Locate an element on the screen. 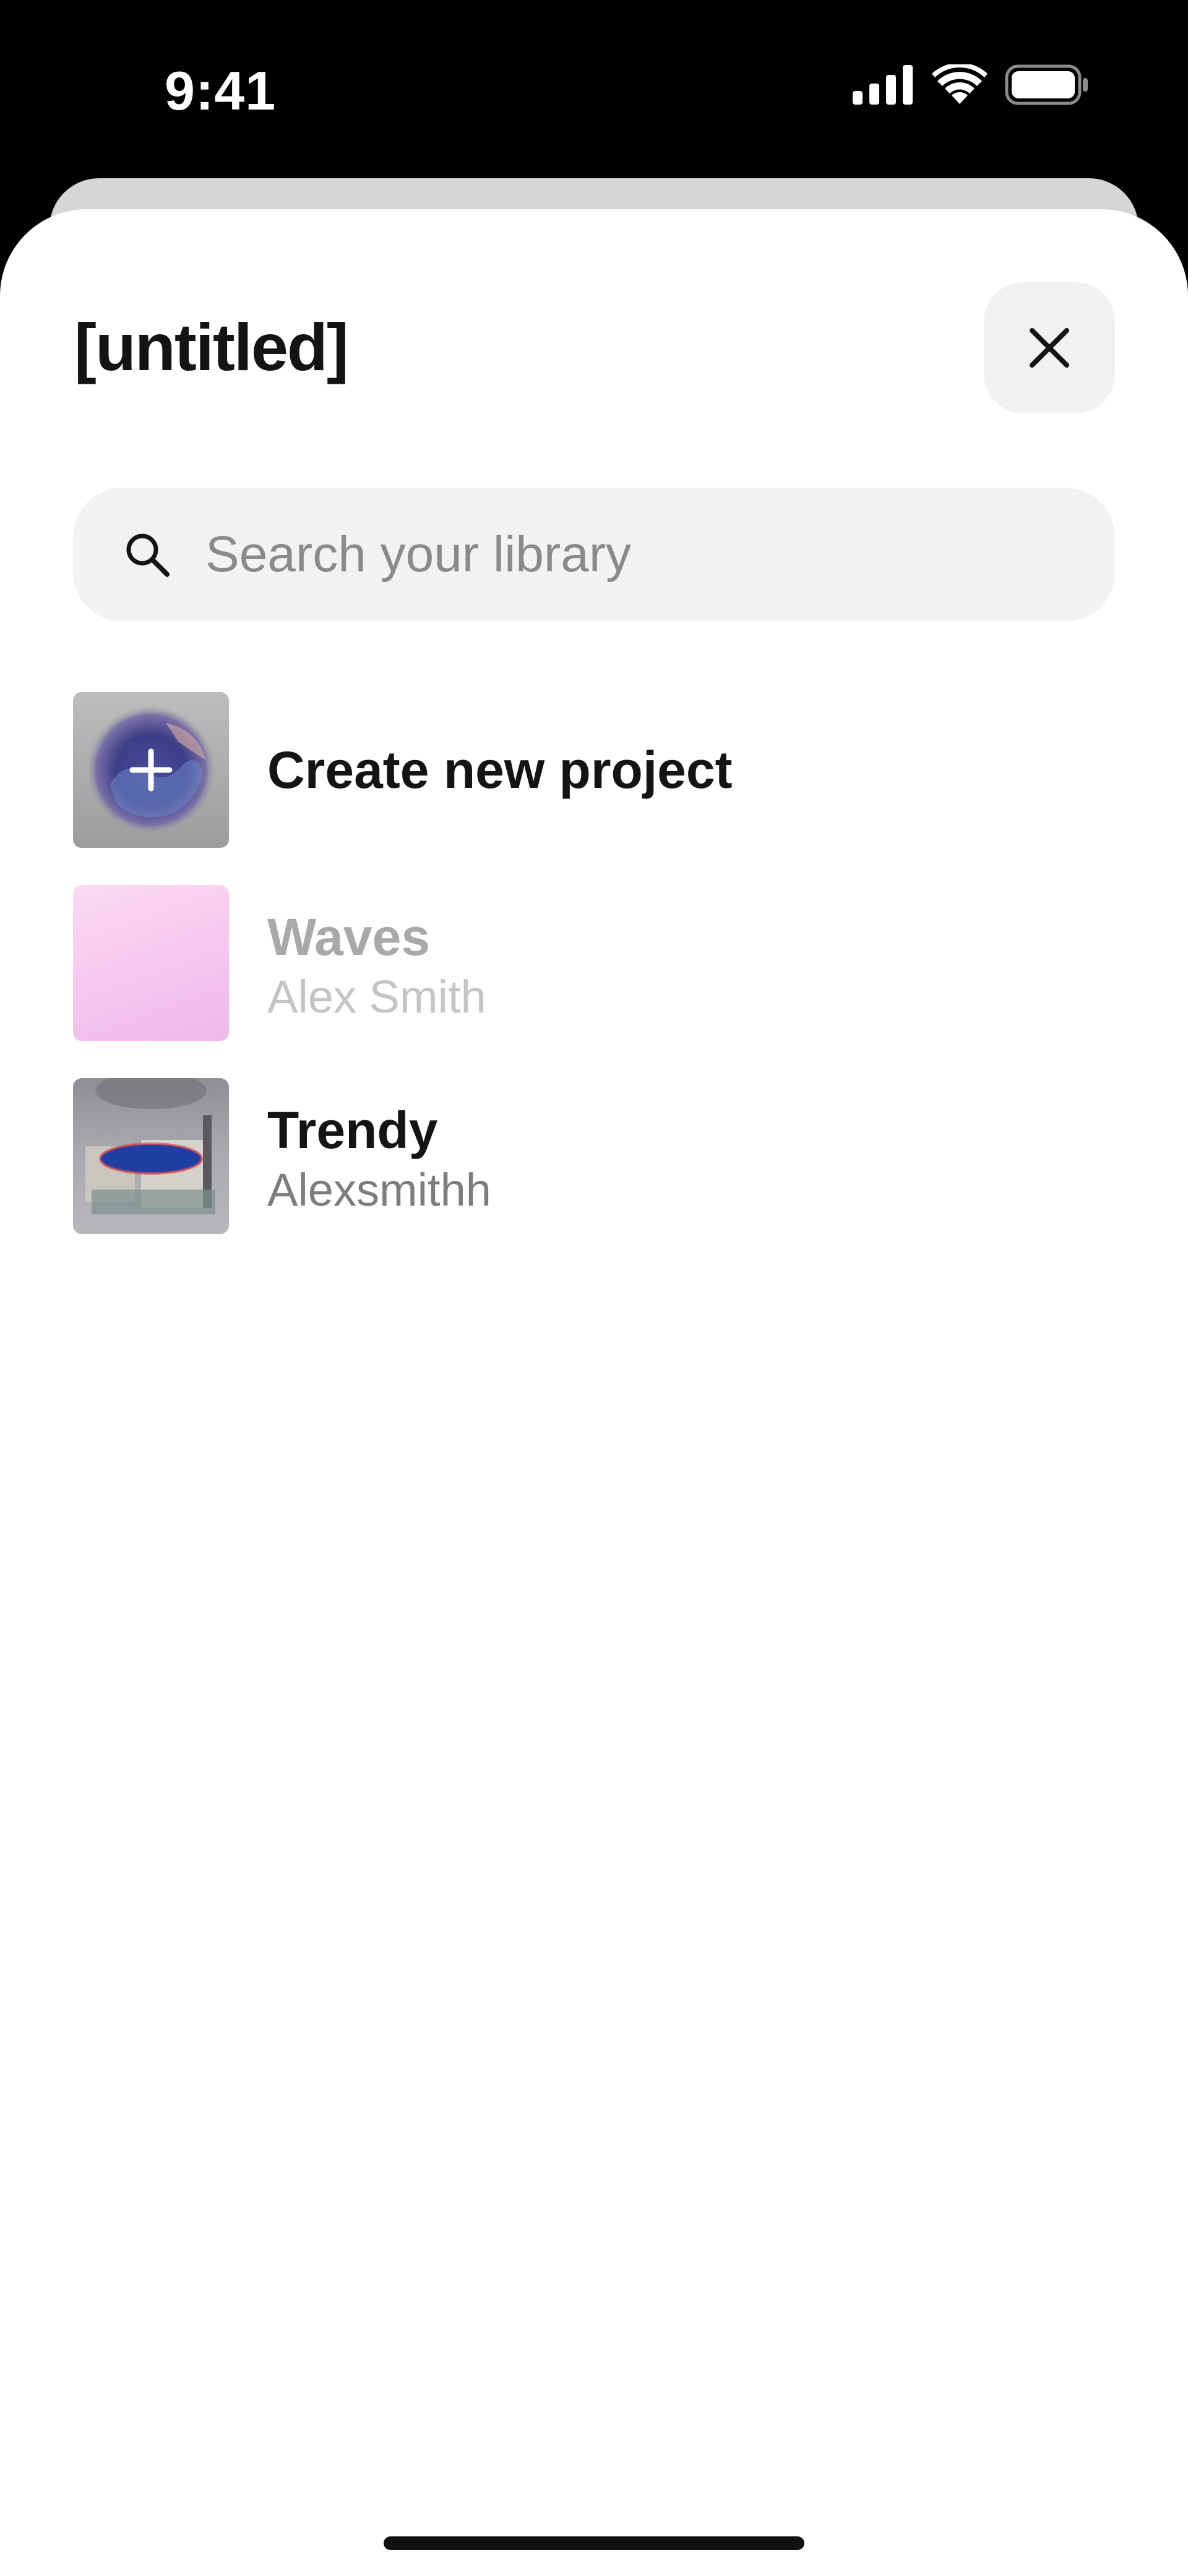  battery-icon is located at coordinates (1046, 84).